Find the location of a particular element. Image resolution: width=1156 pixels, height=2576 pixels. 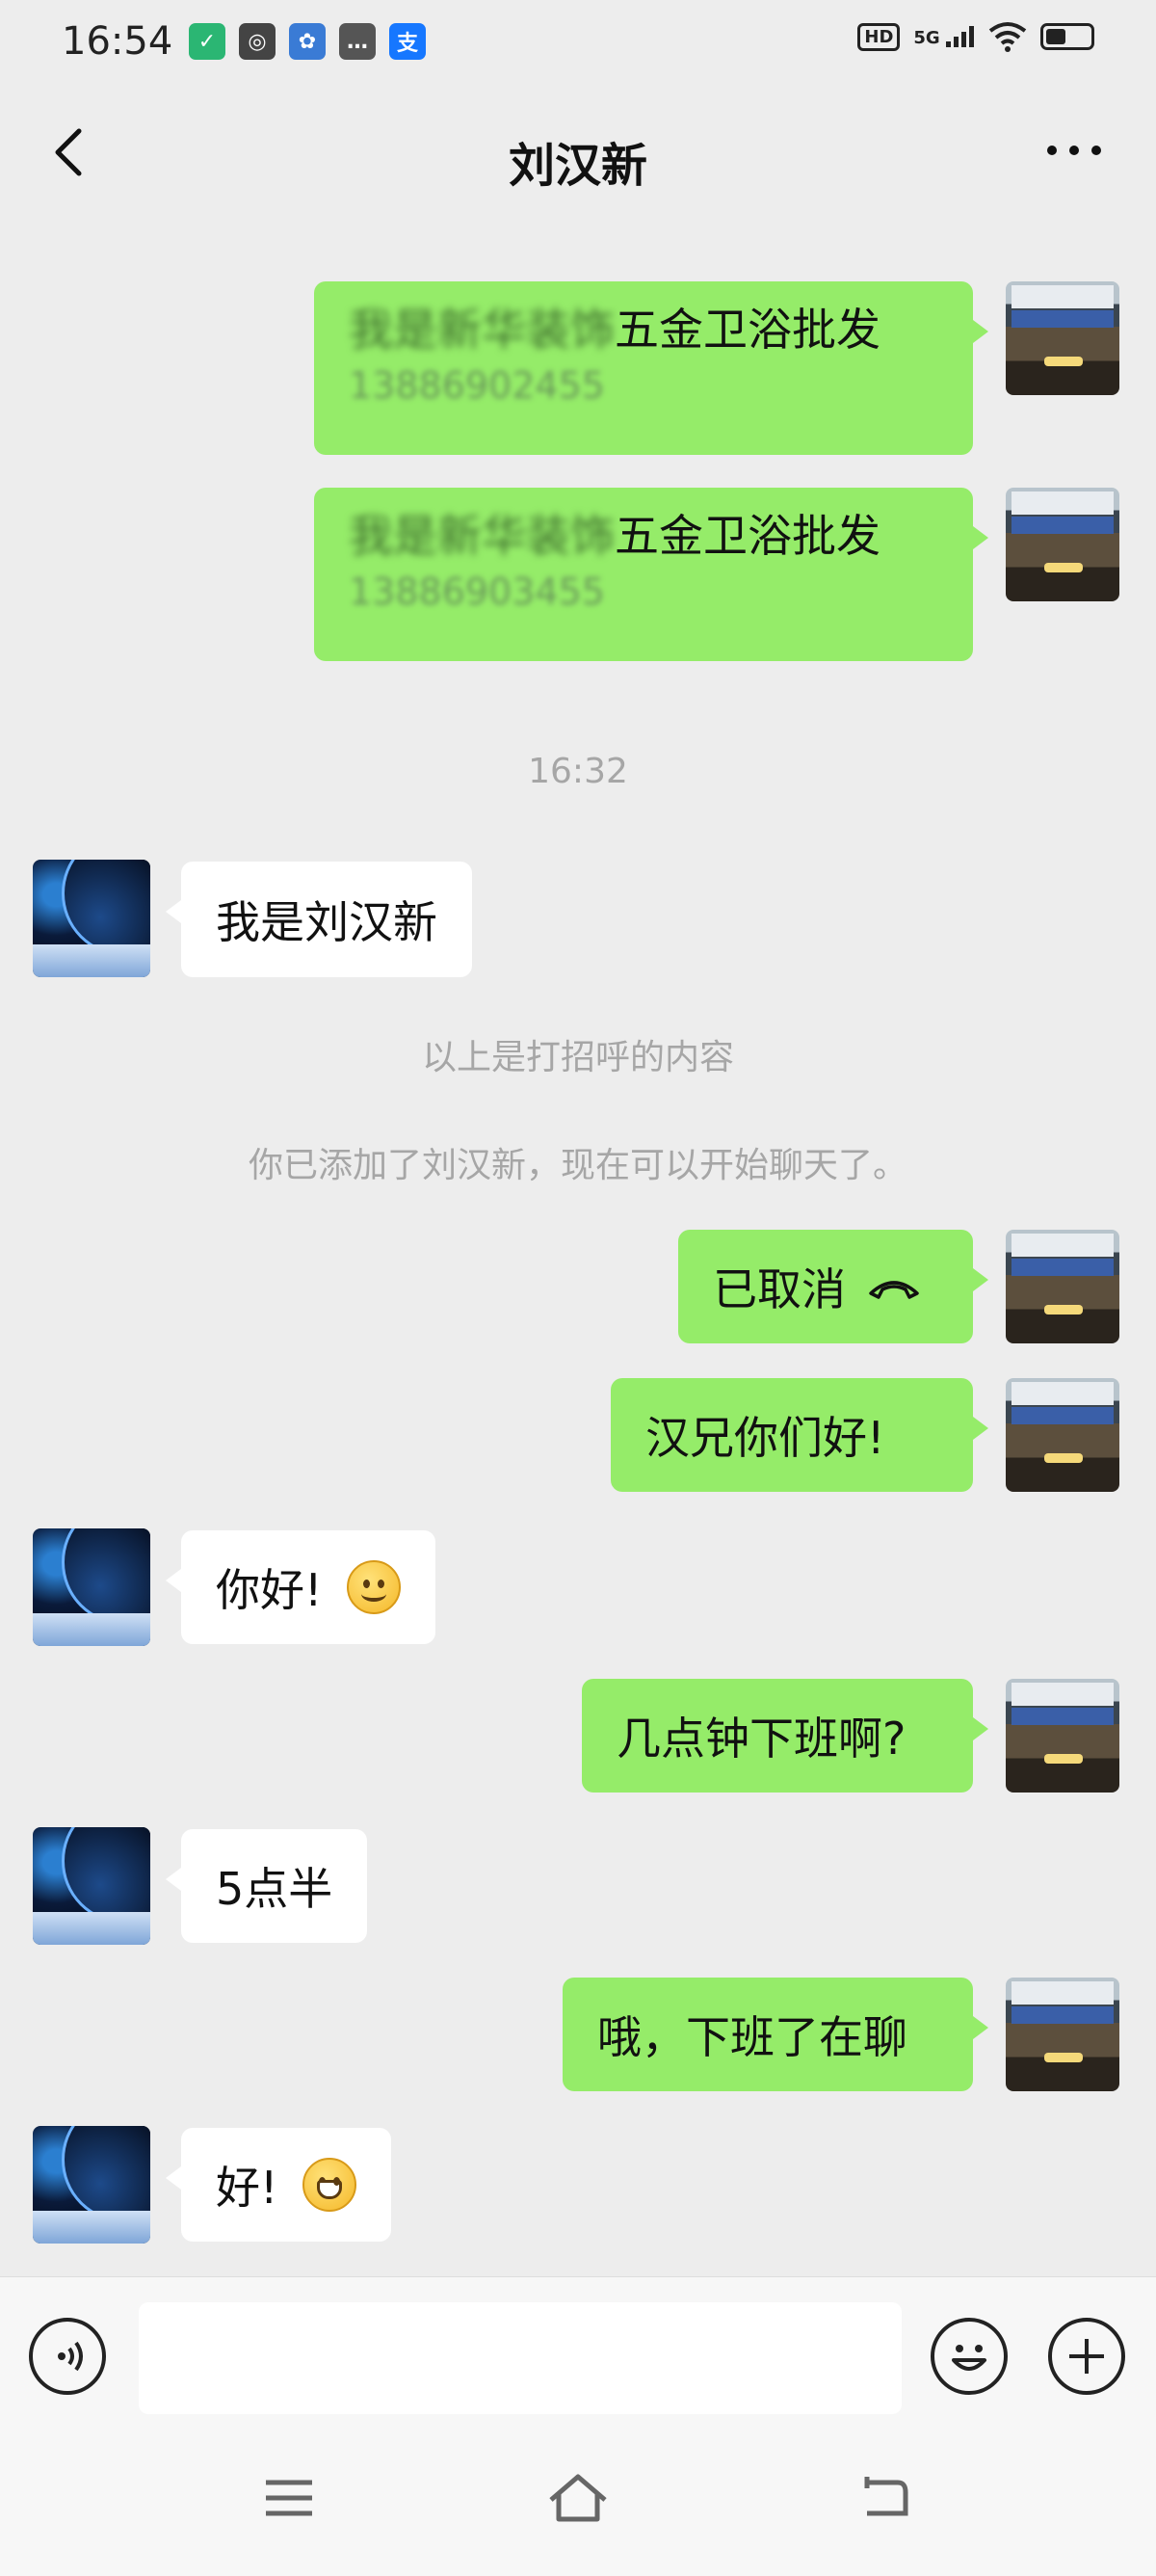

cellular-signal-icon: 5G is located at coordinates (944, 36).